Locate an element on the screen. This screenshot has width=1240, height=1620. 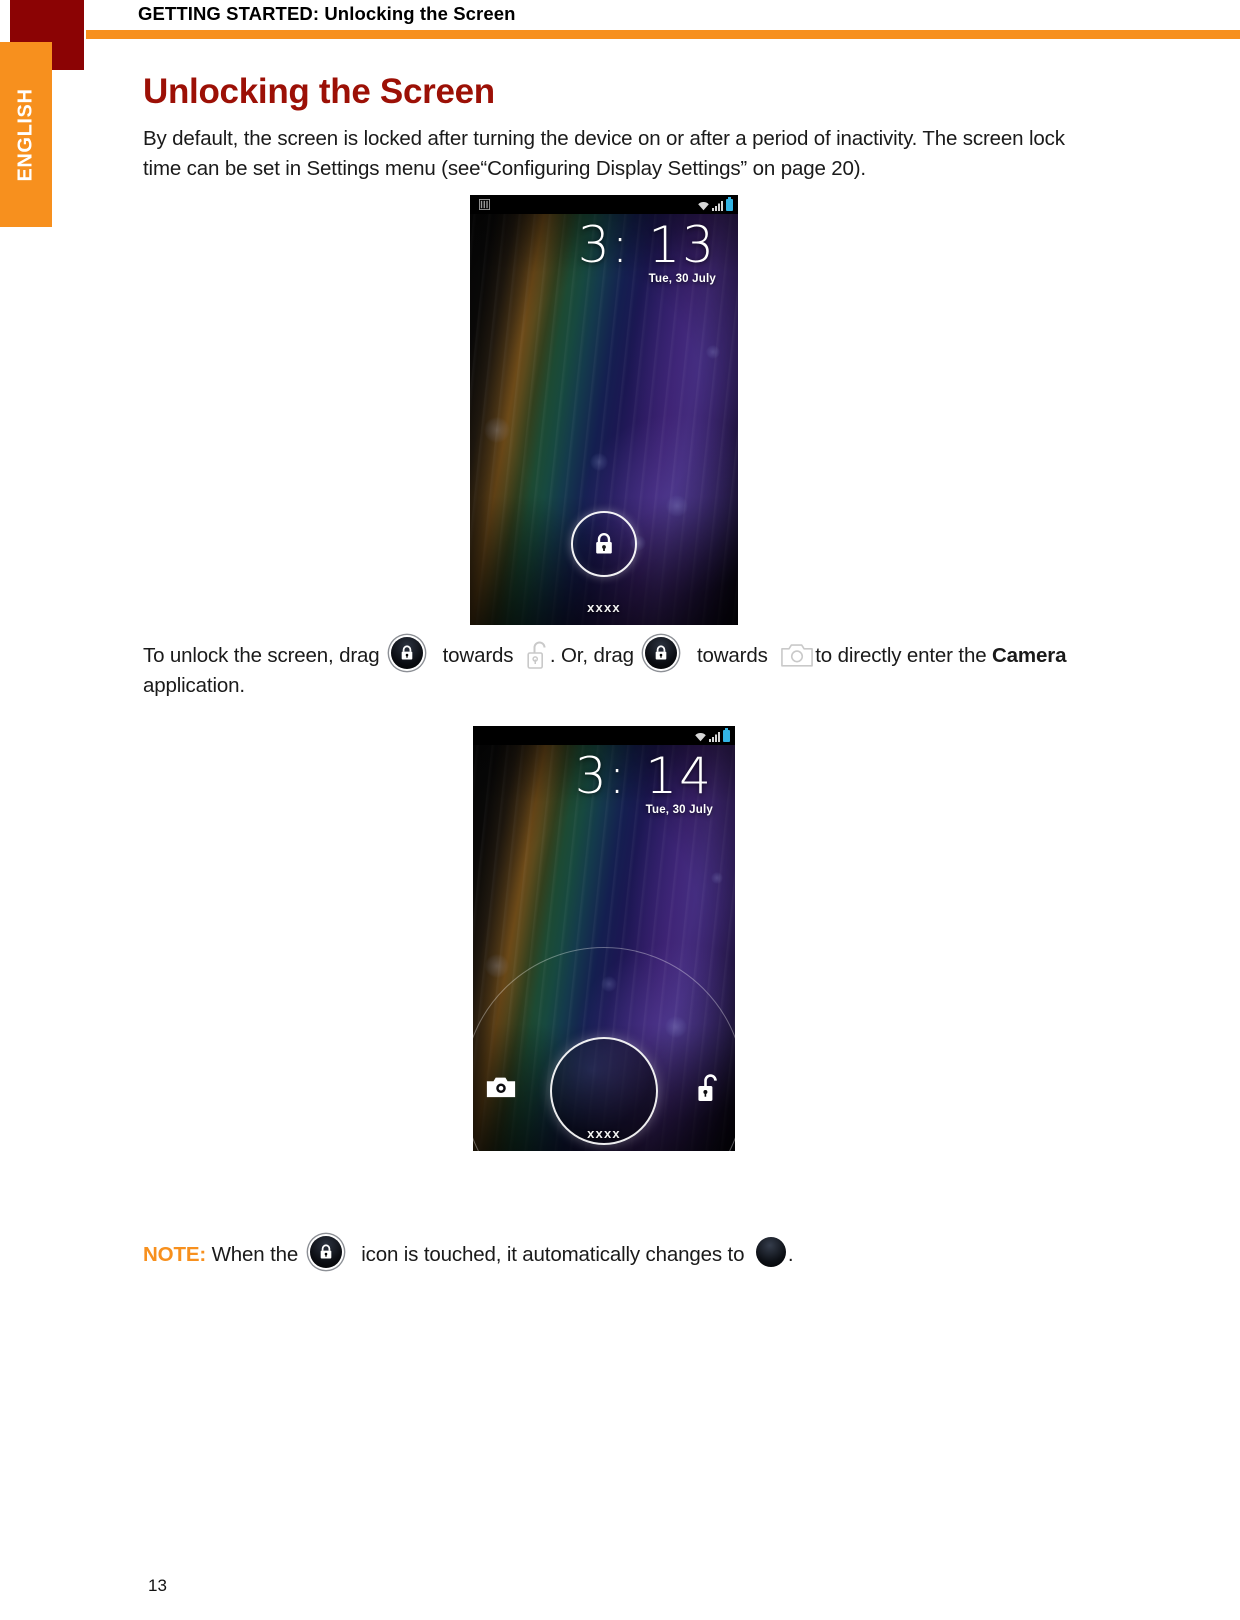
lockscreen-clock: 3: 14 Tue, 30 July is located at coordinates (644, 783).